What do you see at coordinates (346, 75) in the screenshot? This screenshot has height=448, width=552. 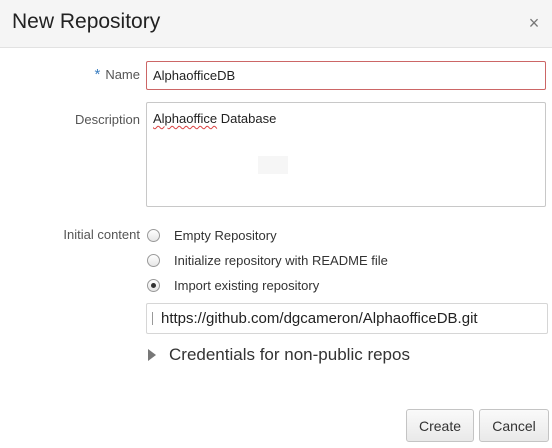 I see `name-input: AlphaofficeDB` at bounding box center [346, 75].